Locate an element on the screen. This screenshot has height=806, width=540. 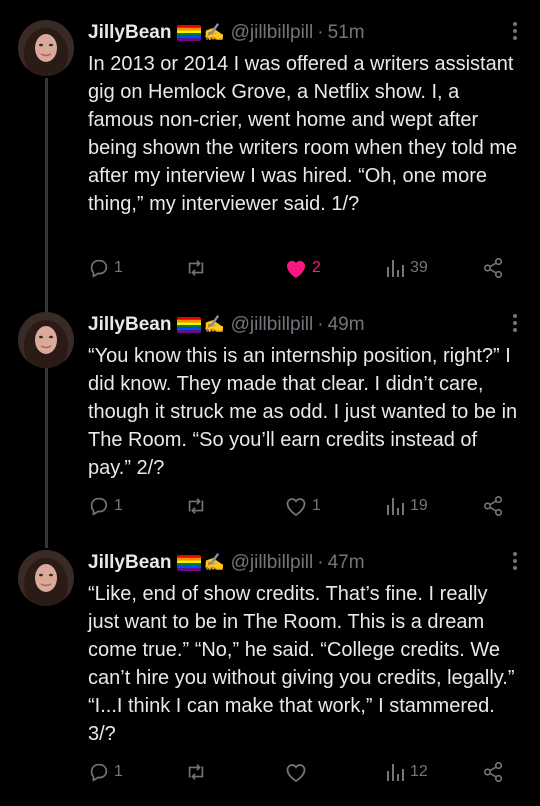
tweet-header: JillyBean ✍ @jillbillpill · 51m is located at coordinates (226, 33).